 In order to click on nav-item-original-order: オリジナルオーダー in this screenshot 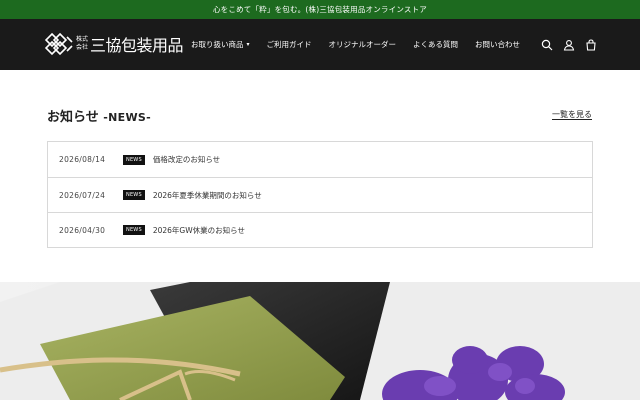, I will do `click(363, 44)`.